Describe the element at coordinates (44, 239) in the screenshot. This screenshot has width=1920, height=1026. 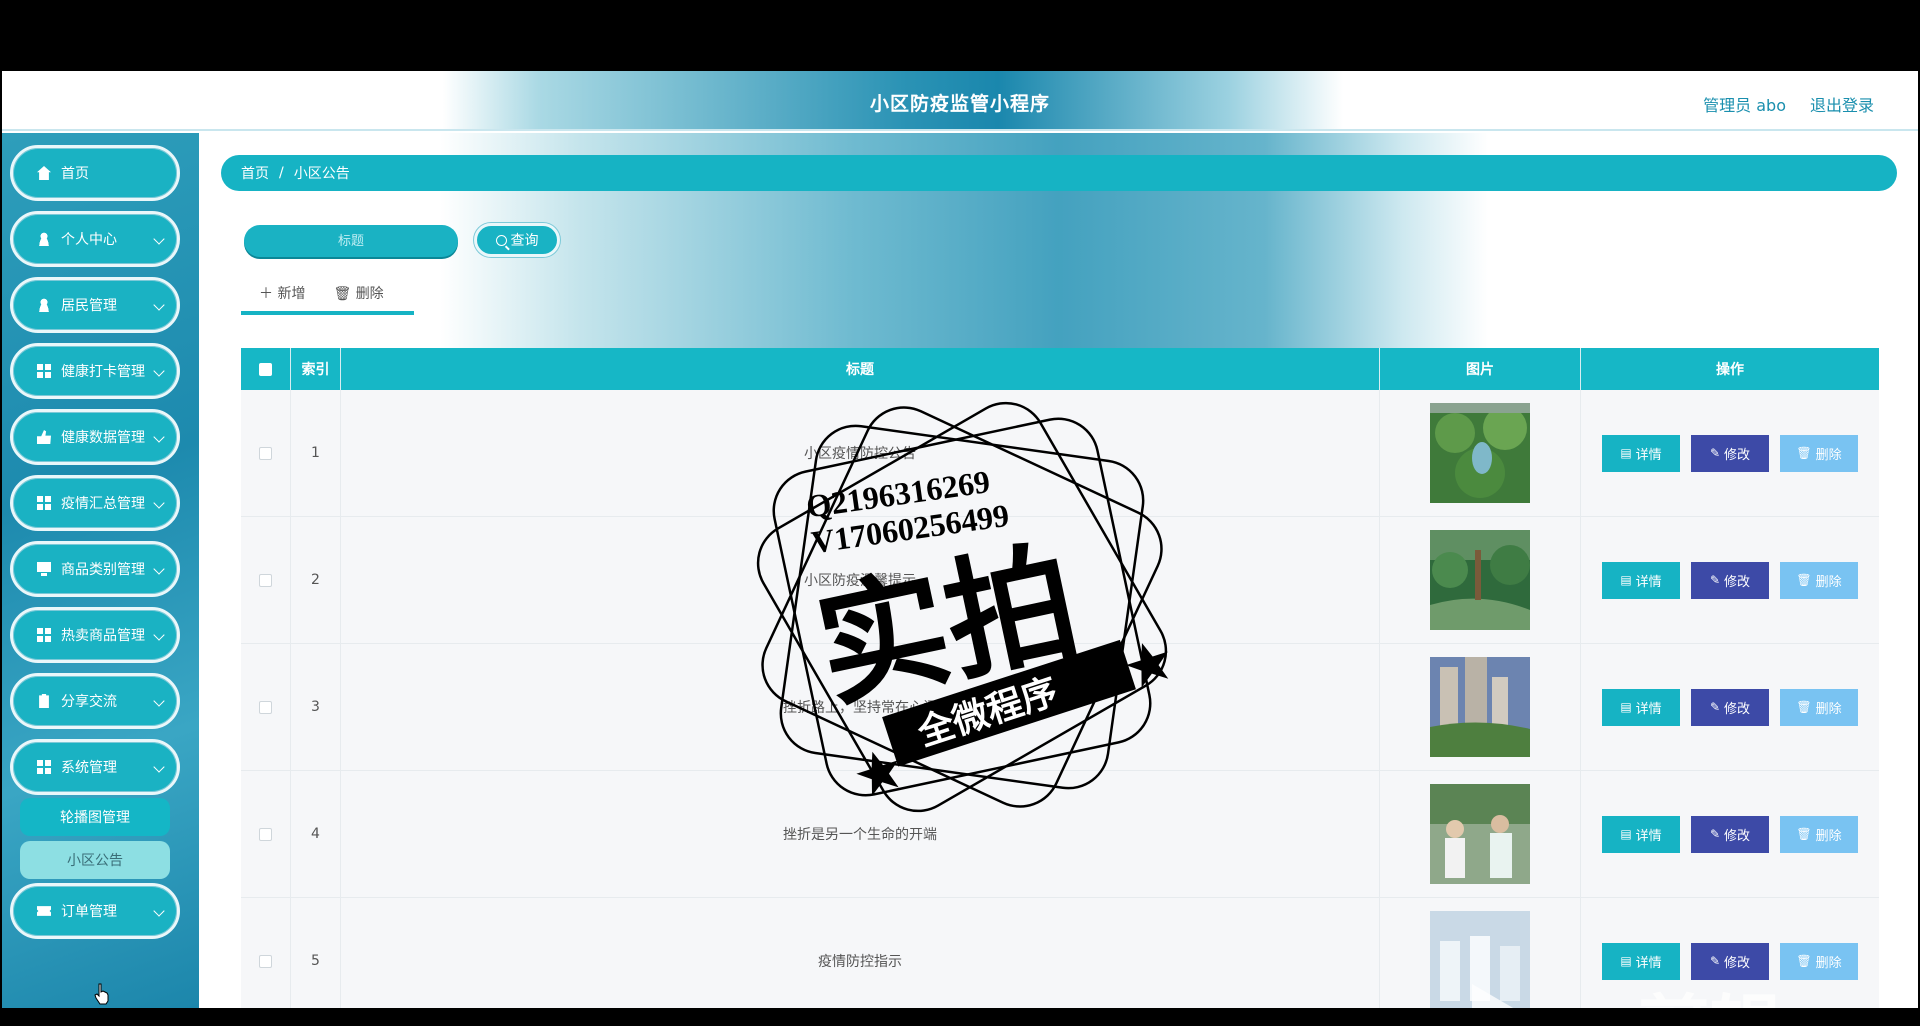
I see `user-icon` at that location.